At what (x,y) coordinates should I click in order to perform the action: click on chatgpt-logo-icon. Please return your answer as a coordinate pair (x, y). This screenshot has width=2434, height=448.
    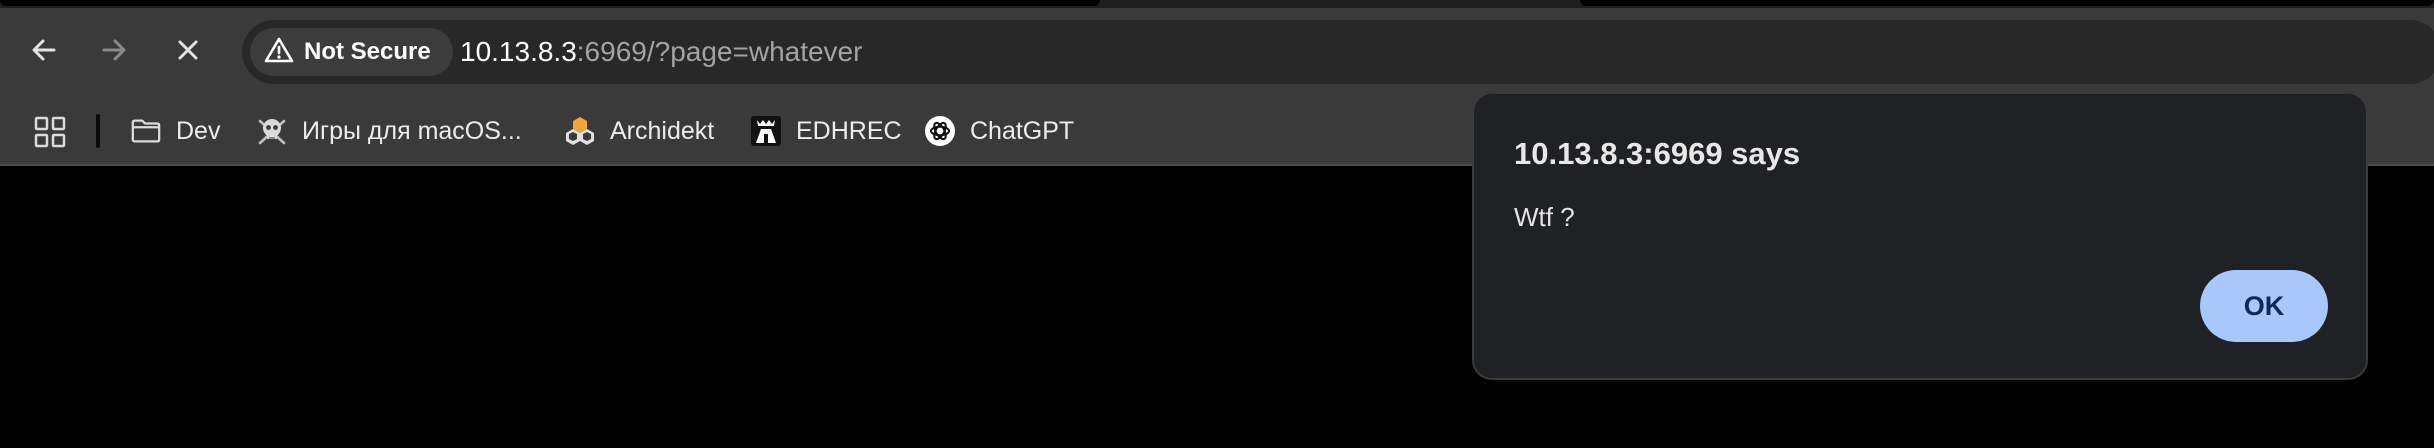
    Looking at the image, I should click on (940, 131).